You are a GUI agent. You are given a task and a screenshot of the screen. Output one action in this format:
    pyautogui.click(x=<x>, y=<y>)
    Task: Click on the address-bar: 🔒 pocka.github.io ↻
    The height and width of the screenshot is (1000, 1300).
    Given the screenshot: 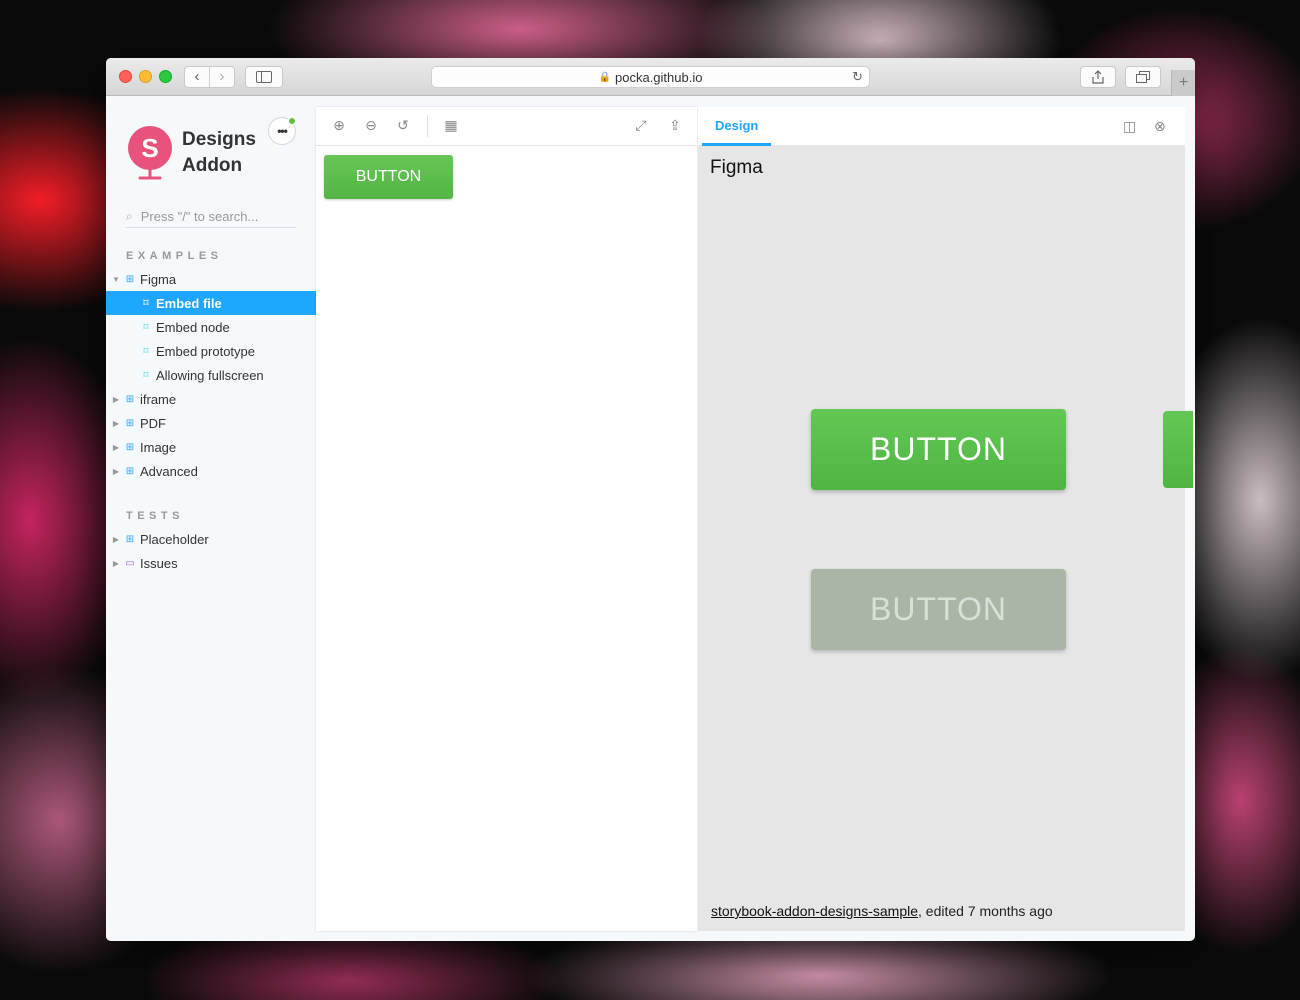 What is the action you would take?
    pyautogui.click(x=650, y=77)
    